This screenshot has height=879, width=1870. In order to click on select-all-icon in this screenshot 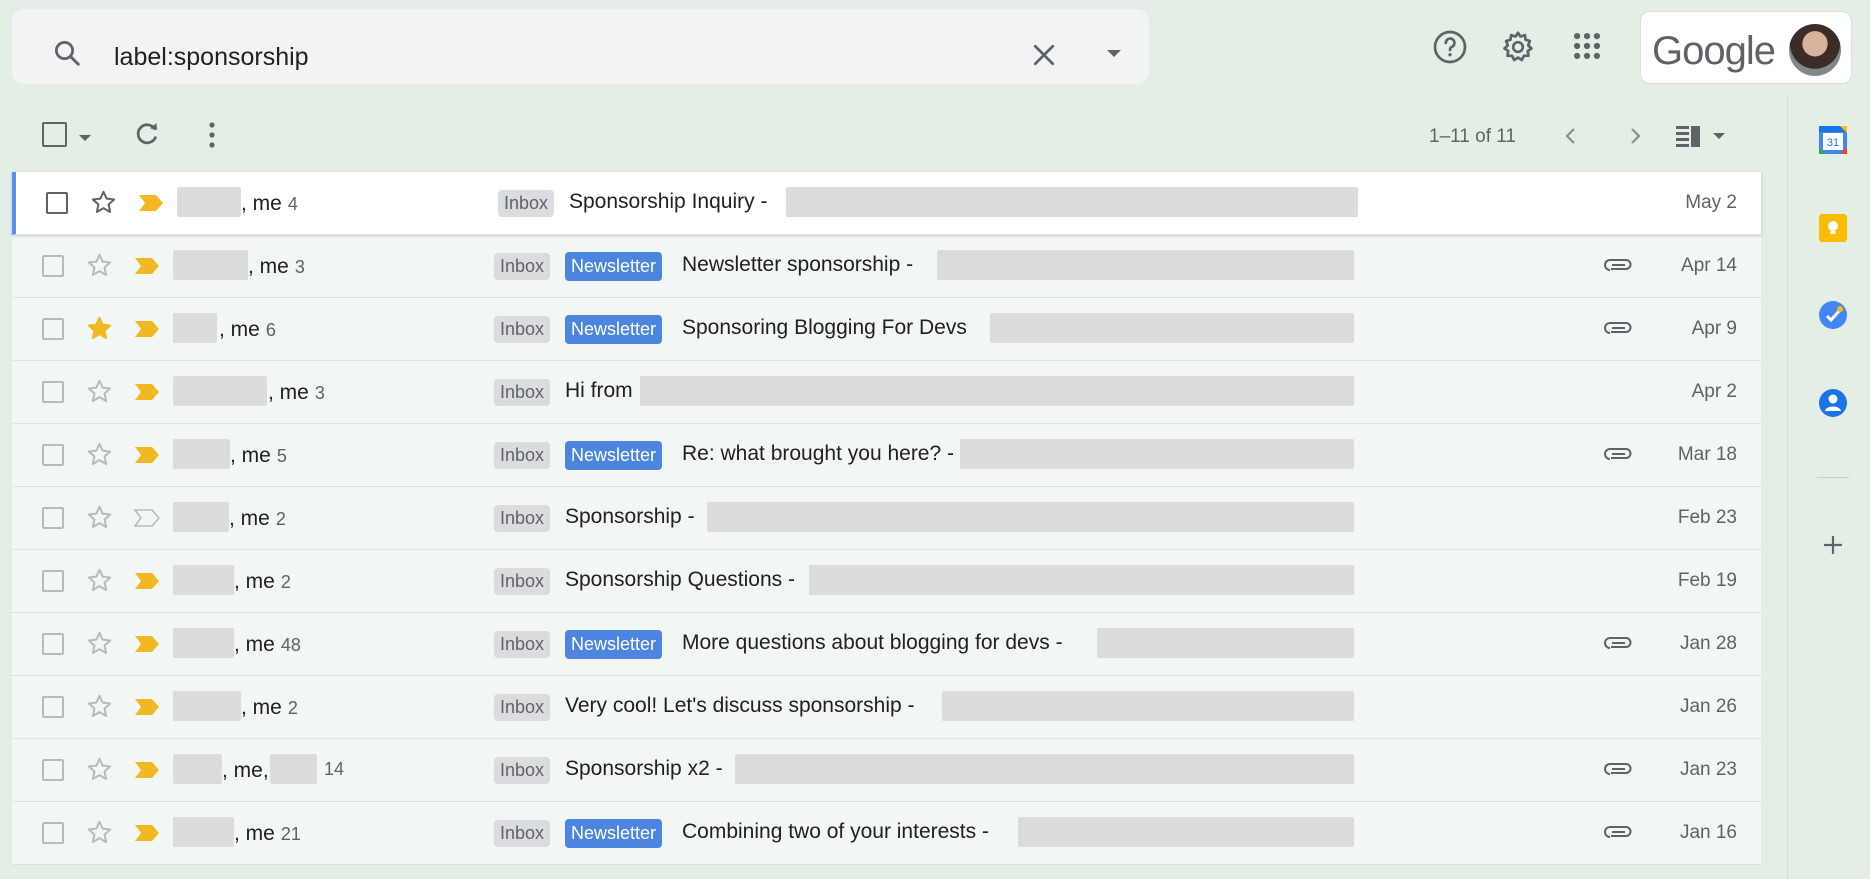, I will do `click(85, 139)`.